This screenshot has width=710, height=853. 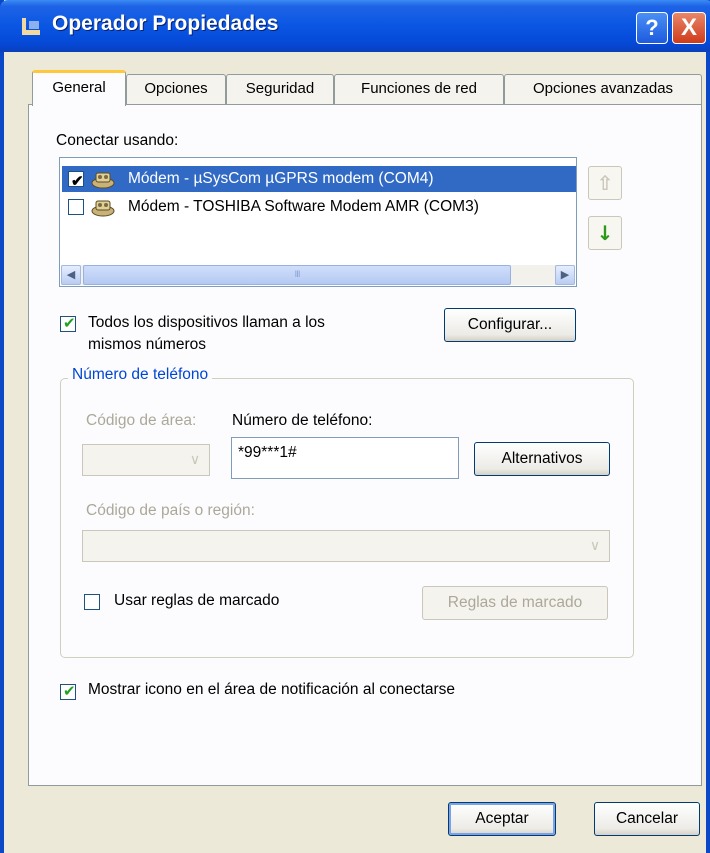 I want to click on title-bar: Operador Propiedades ? X, so click(x=355, y=26).